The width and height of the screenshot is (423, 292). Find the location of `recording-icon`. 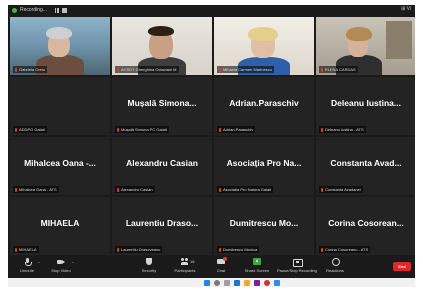

recording-icon is located at coordinates (298, 262).